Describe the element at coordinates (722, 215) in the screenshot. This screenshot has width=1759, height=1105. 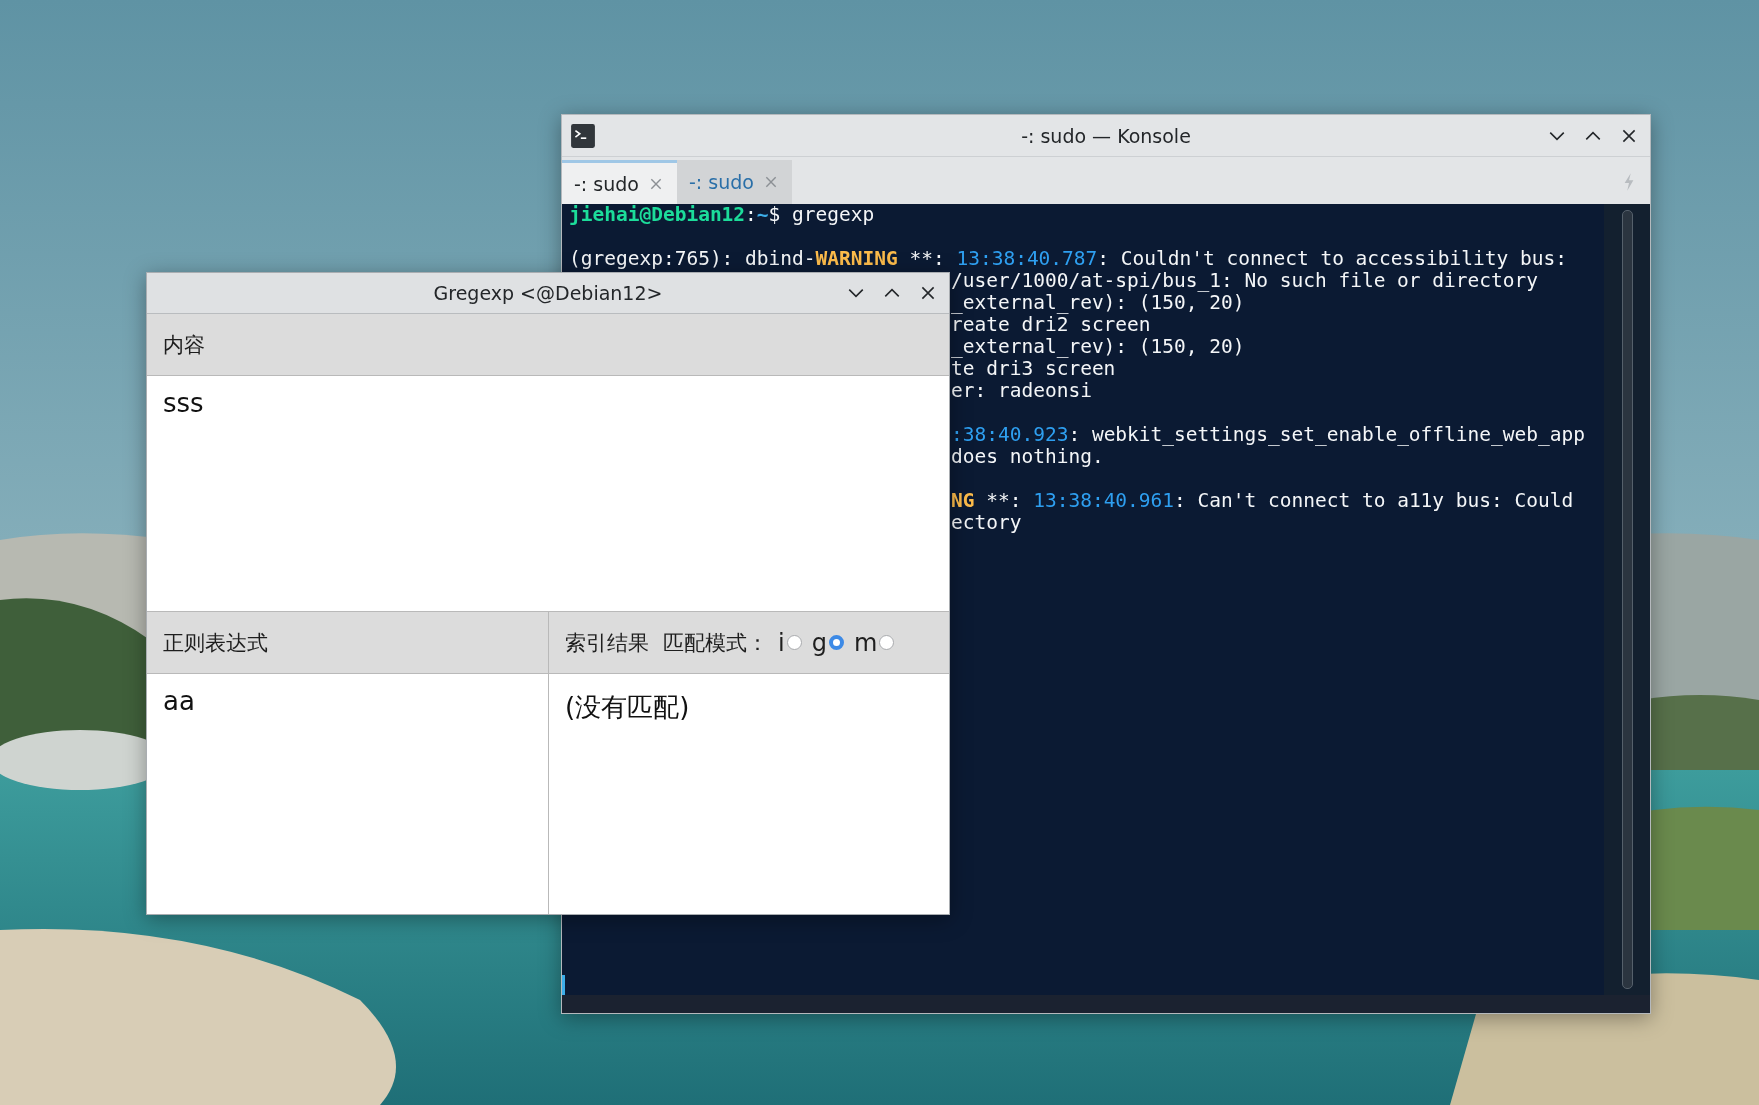
I see `terminal-line: jiehai@Debian12:~$ gregexp` at that location.